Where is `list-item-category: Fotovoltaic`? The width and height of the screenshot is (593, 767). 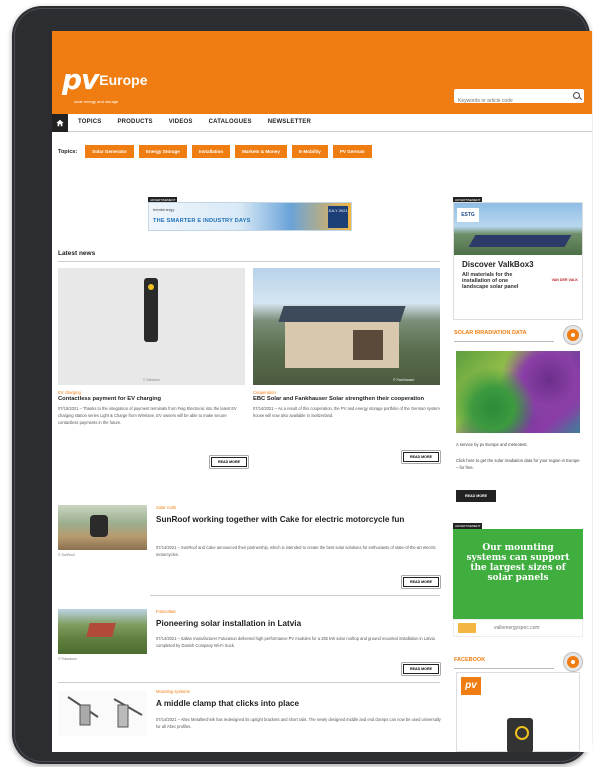 list-item-category: Fotovoltaic is located at coordinates (166, 611).